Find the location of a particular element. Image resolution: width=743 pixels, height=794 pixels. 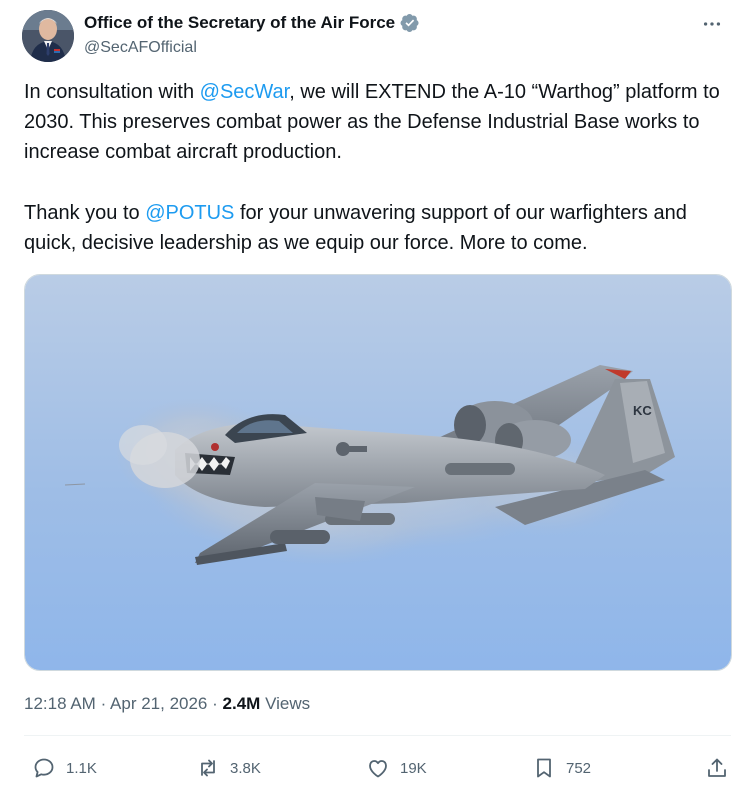

share-icon is located at coordinates (717, 767).